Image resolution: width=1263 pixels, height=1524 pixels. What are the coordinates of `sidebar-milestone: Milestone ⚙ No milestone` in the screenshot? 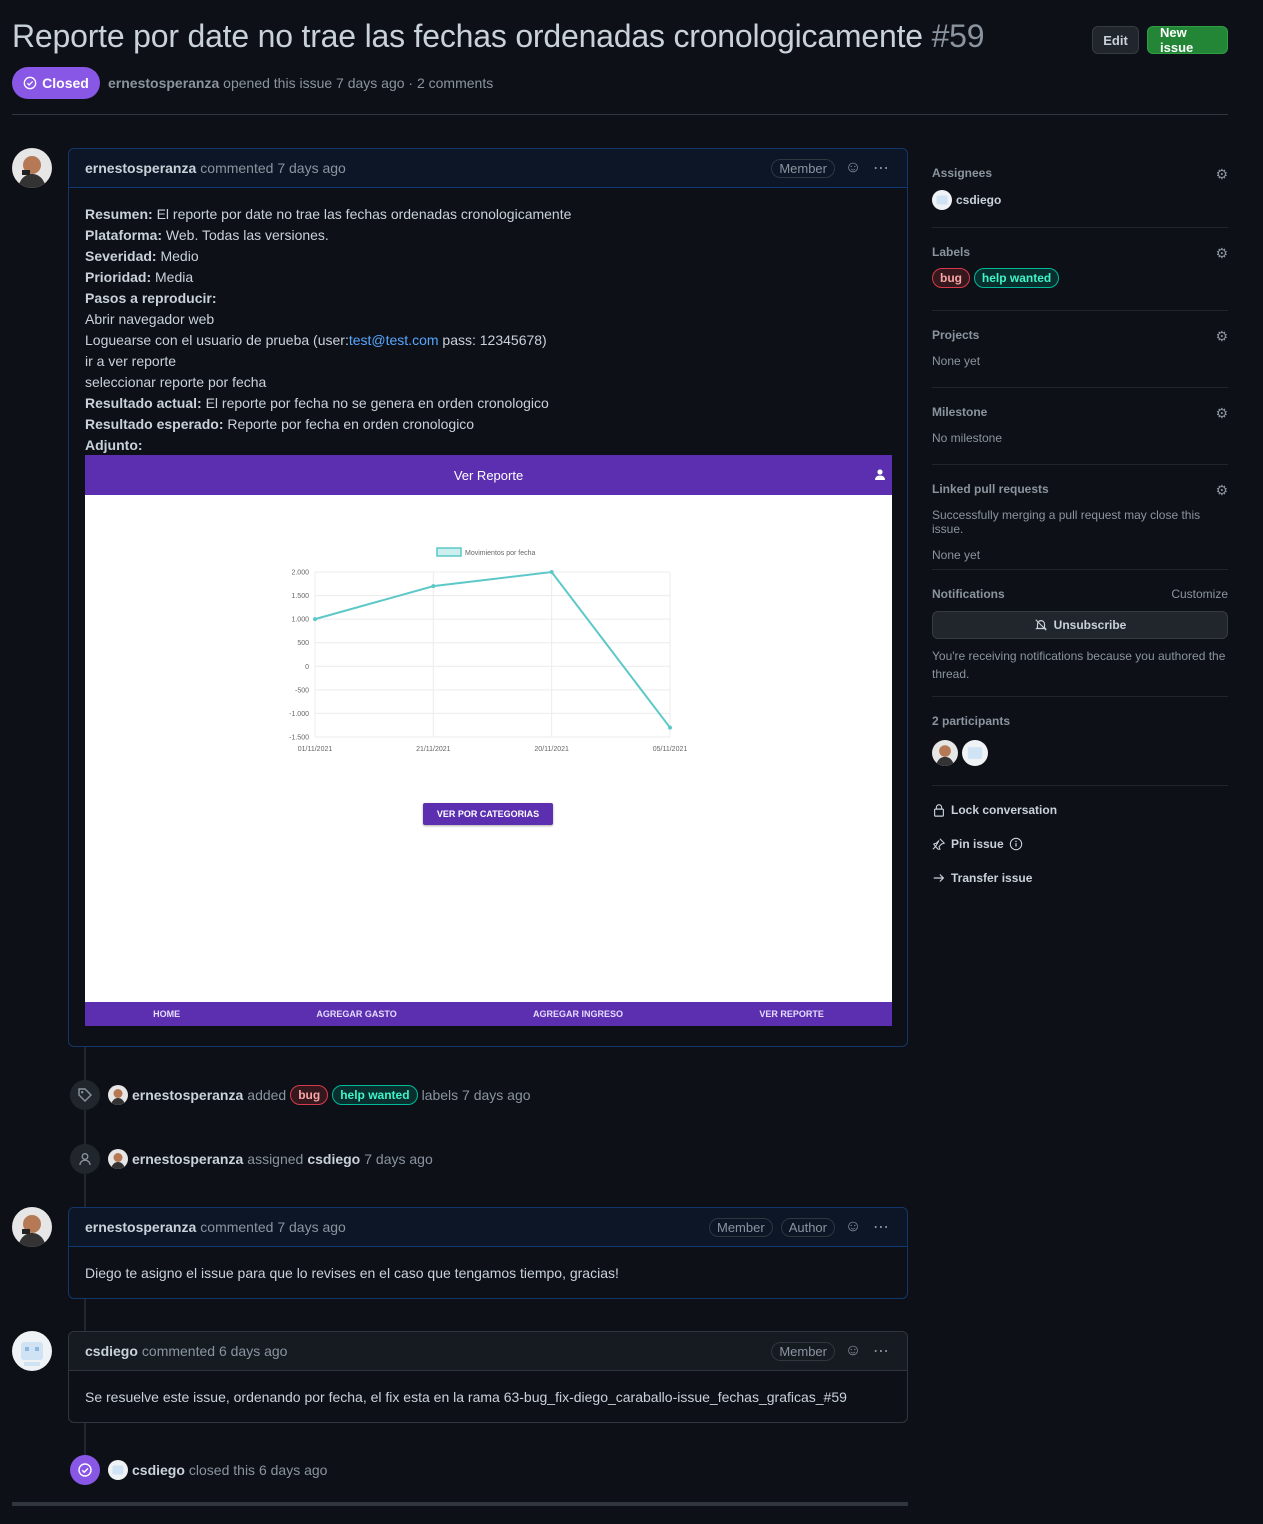 It's located at (1080, 435).